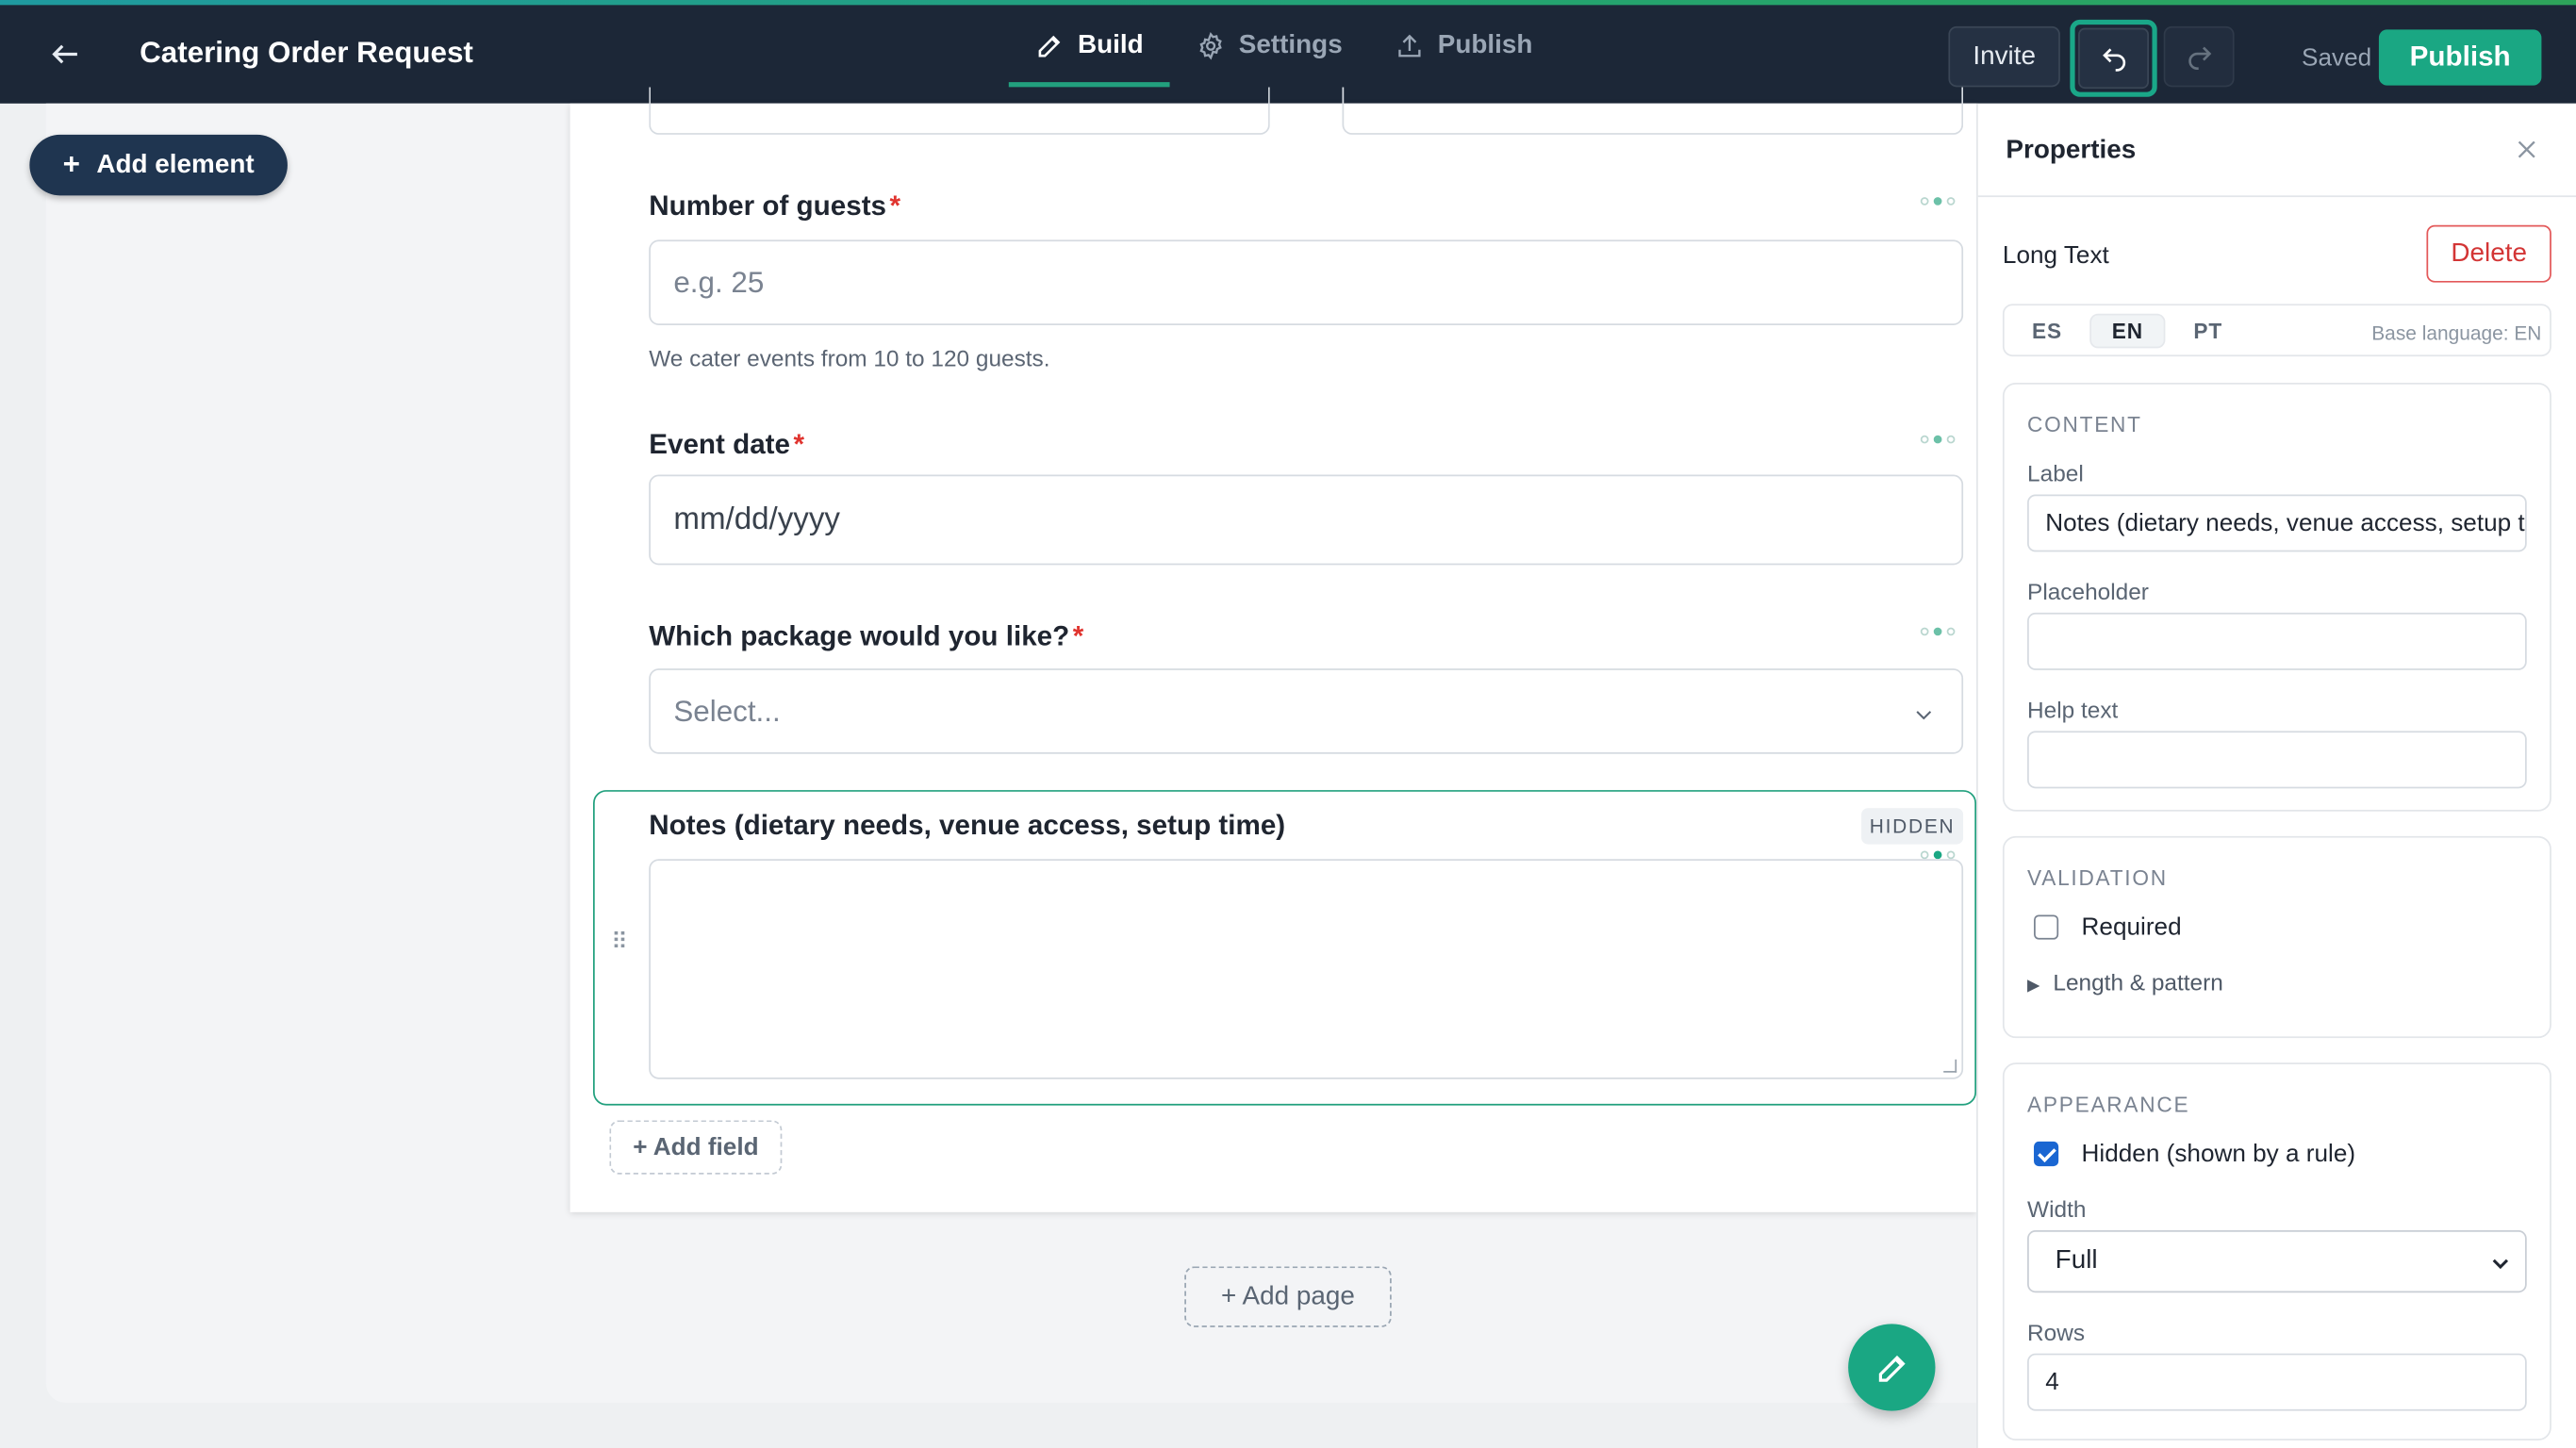  Describe the element at coordinates (768, 206) in the screenshot. I see `field-label-text: Number of guests` at that location.